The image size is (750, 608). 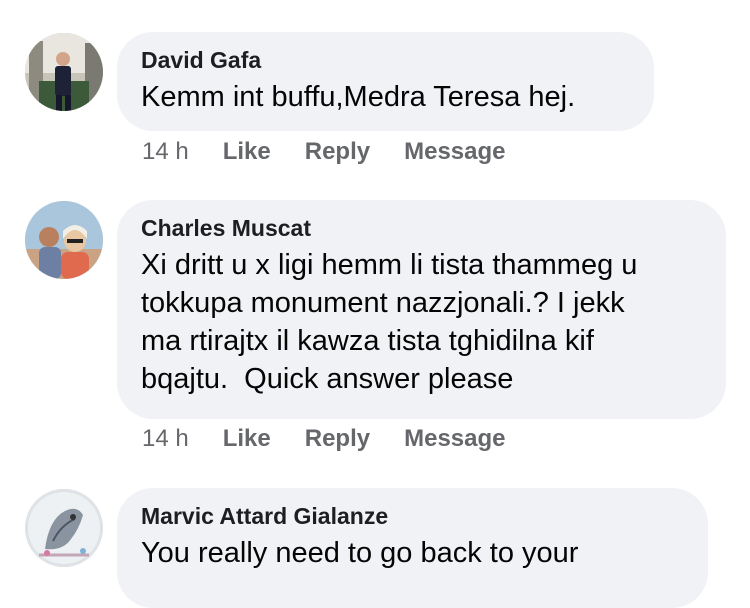 I want to click on comment-text-line: bqajtu. Quick answer please, so click(x=327, y=379).